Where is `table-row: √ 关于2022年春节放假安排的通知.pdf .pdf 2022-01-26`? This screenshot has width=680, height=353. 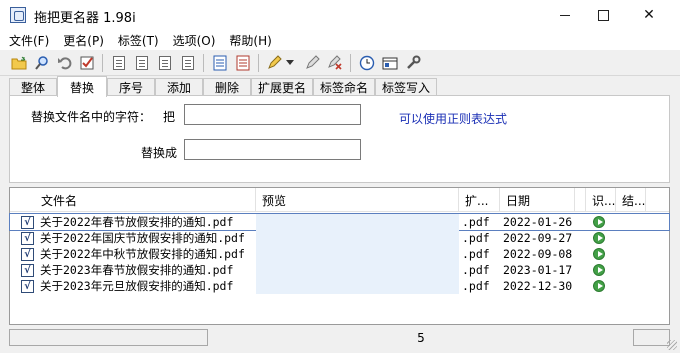 table-row: √ 关于2022年春节放假安排的通知.pdf .pdf 2022-01-26 is located at coordinates (339, 222).